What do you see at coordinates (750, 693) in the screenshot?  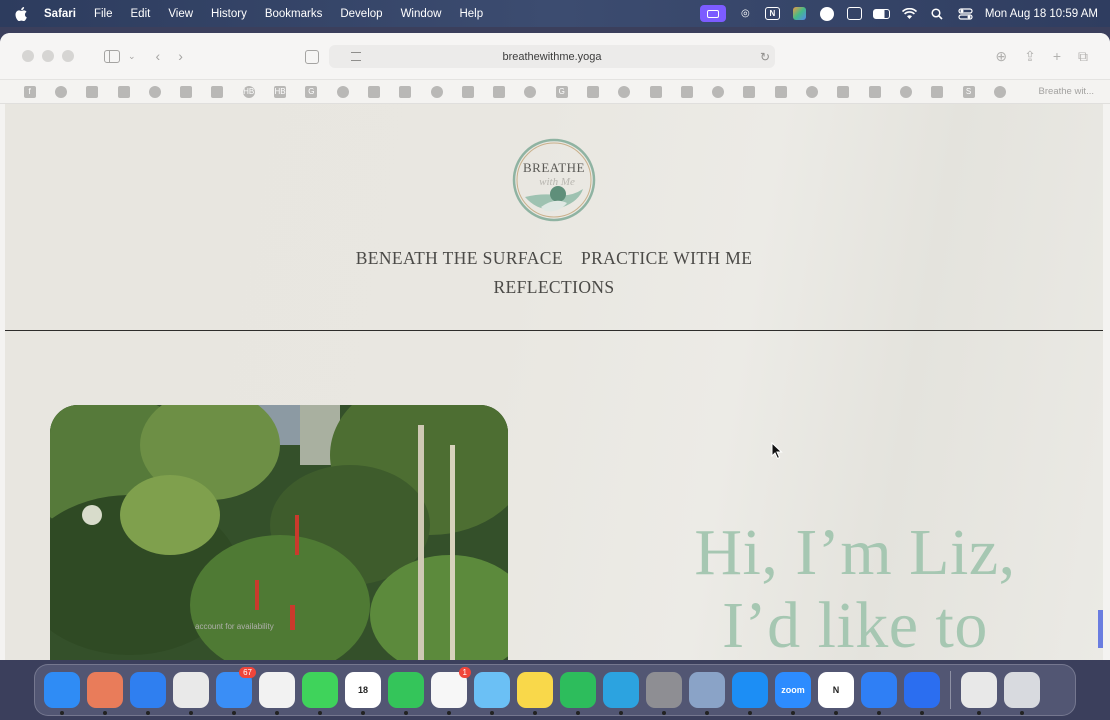 I see `app-store-icon` at bounding box center [750, 693].